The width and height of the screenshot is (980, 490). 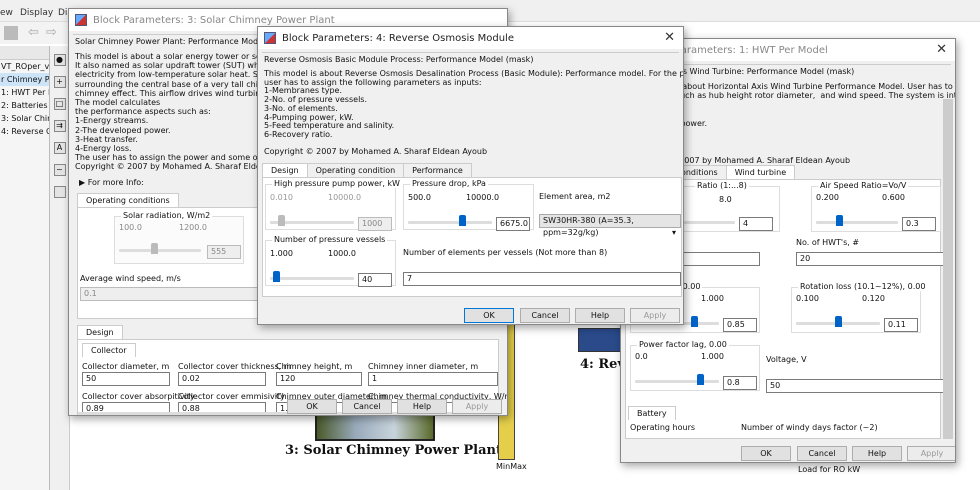 I want to click on air-speed-slider, so click(x=857, y=222).